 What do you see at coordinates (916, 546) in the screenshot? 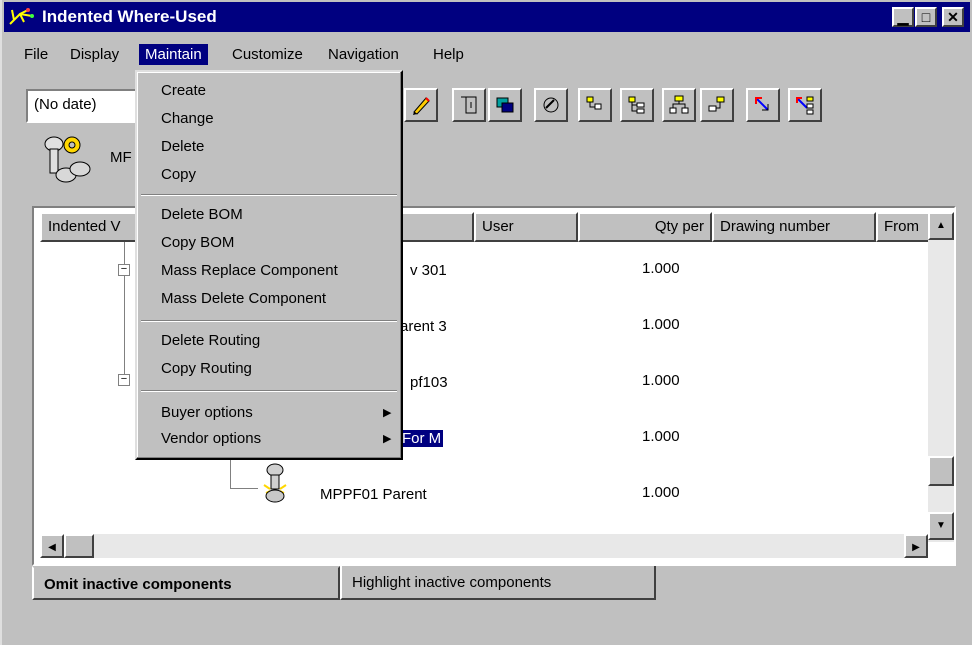
I see `scroll-right-icon: ▶` at bounding box center [916, 546].